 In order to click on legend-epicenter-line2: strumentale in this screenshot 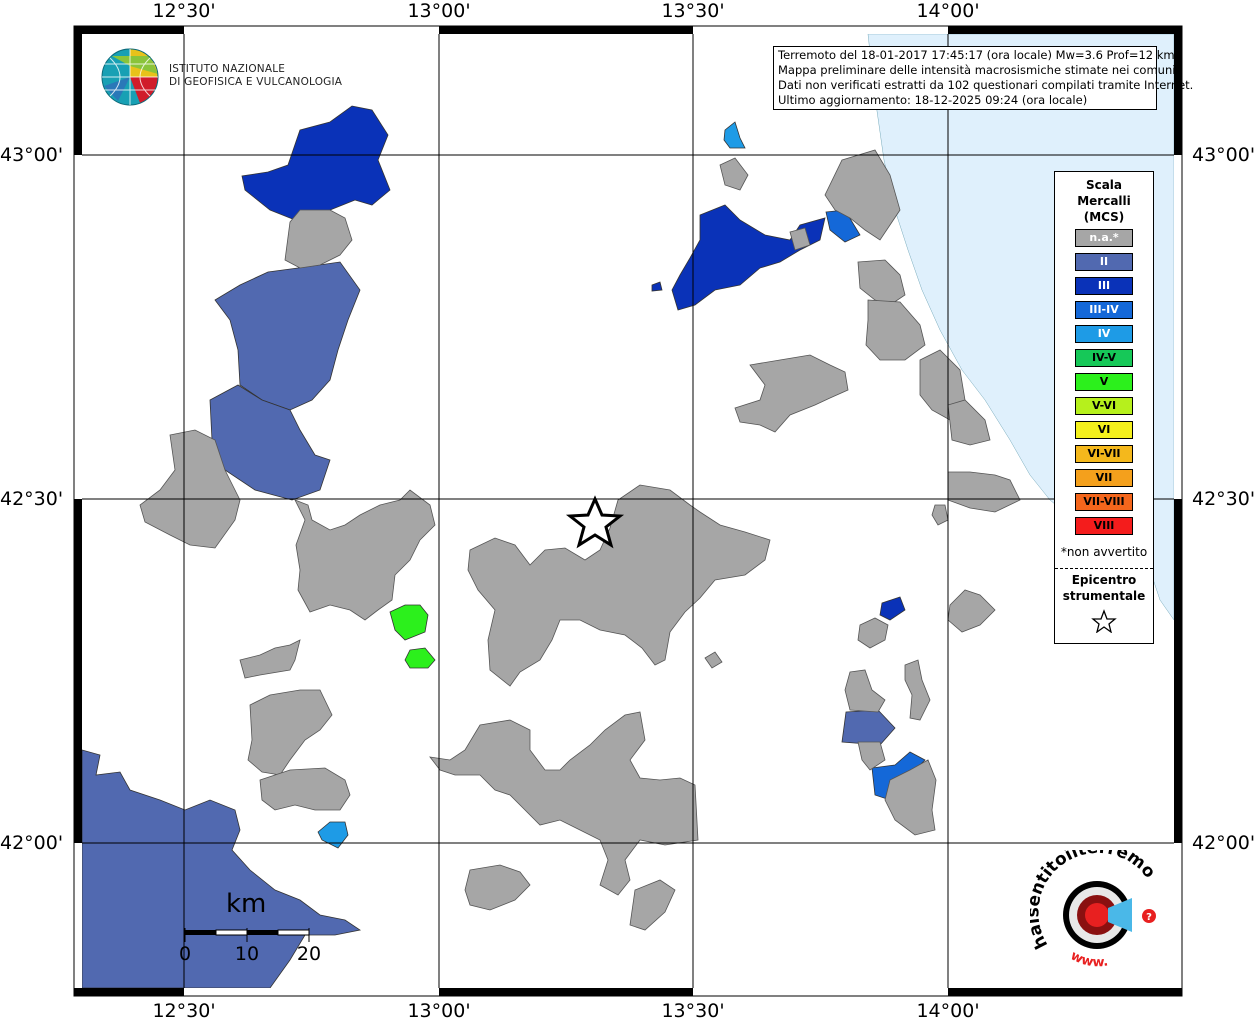, I will do `click(1104, 596)`.